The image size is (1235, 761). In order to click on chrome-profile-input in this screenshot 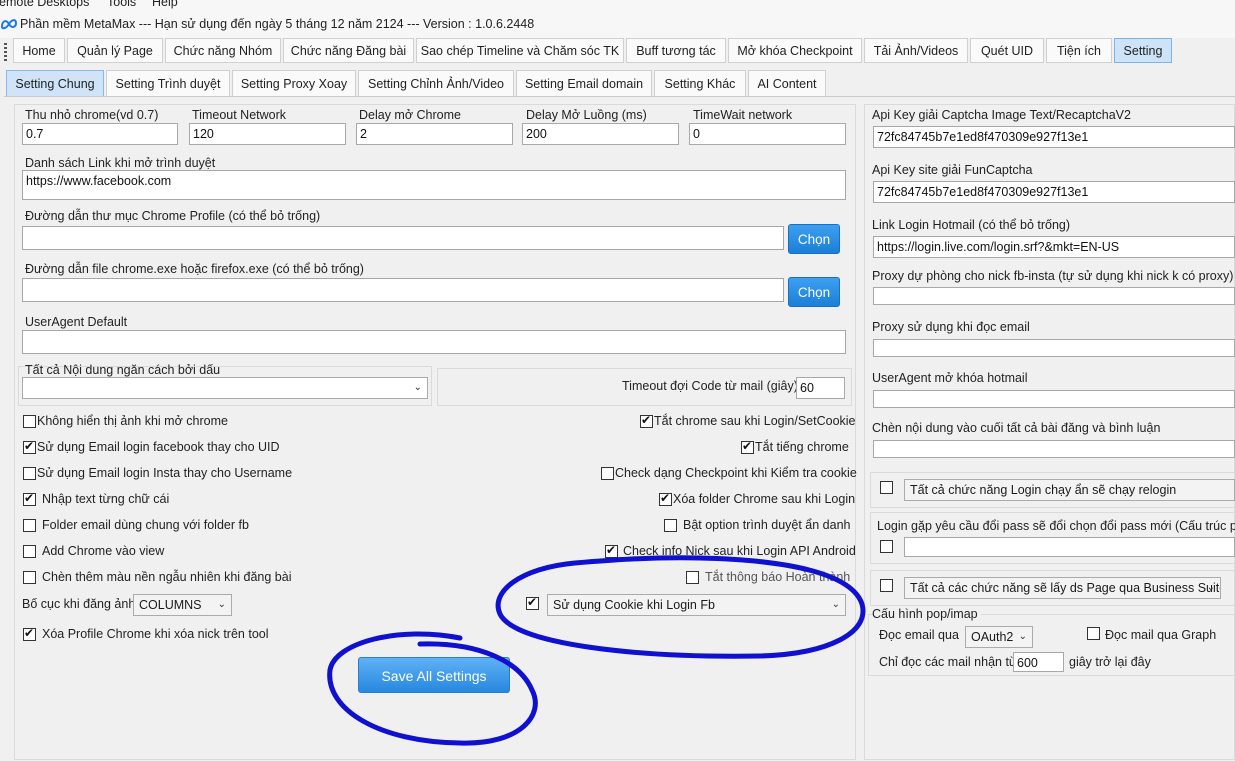, I will do `click(403, 238)`.